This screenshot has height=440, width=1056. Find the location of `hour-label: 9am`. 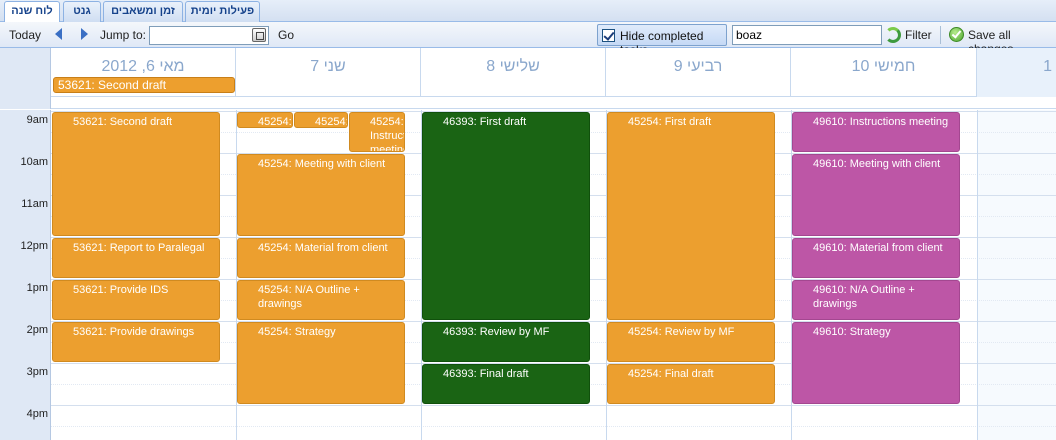

hour-label: 9am is located at coordinates (37, 120).